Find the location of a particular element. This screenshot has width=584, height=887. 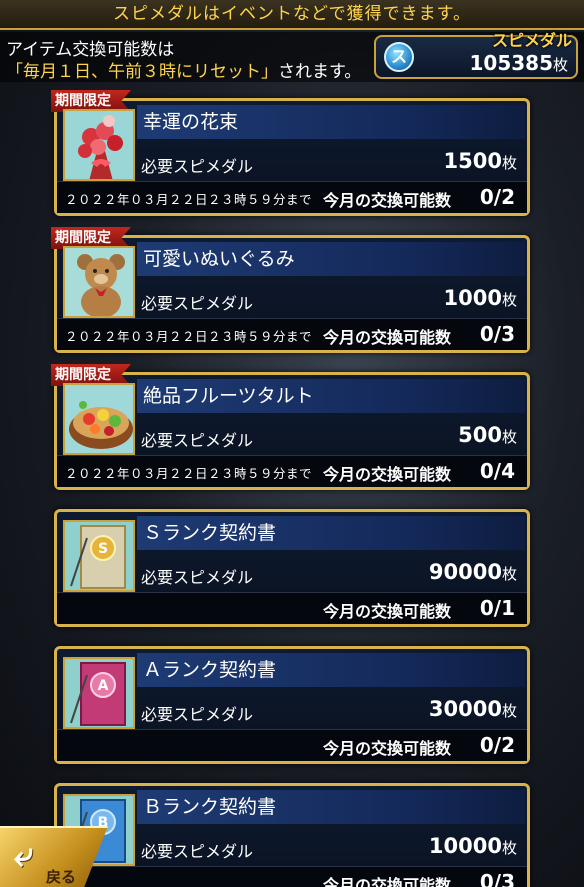

item-name: Ａランク契約書 is located at coordinates (331, 670).